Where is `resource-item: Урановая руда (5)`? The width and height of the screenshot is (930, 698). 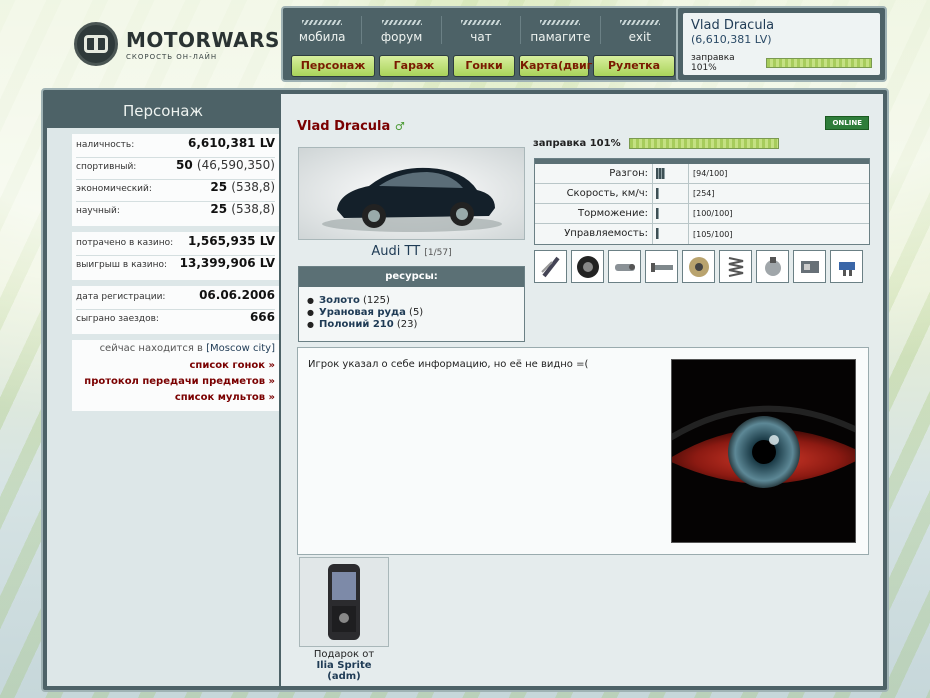 resource-item: Урановая руда (5) is located at coordinates (415, 313).